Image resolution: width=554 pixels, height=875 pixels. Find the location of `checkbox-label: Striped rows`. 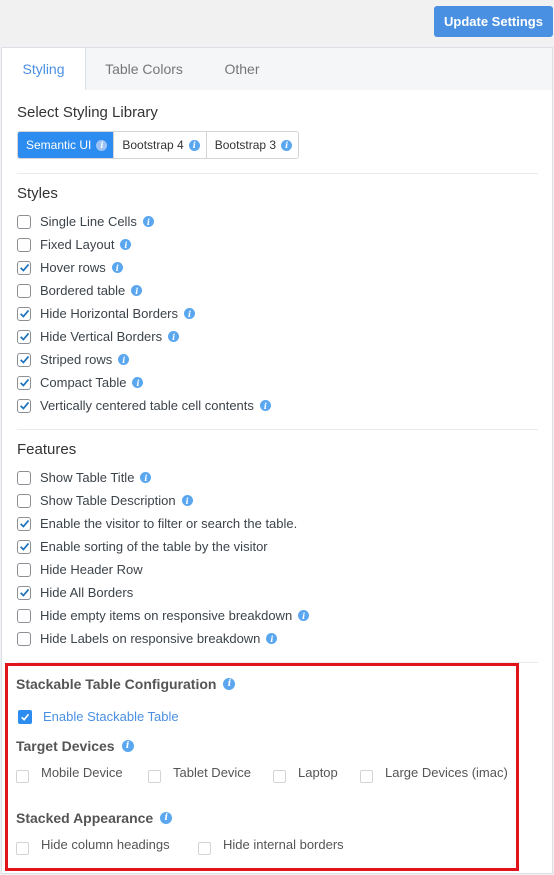

checkbox-label: Striped rows is located at coordinates (76, 359).